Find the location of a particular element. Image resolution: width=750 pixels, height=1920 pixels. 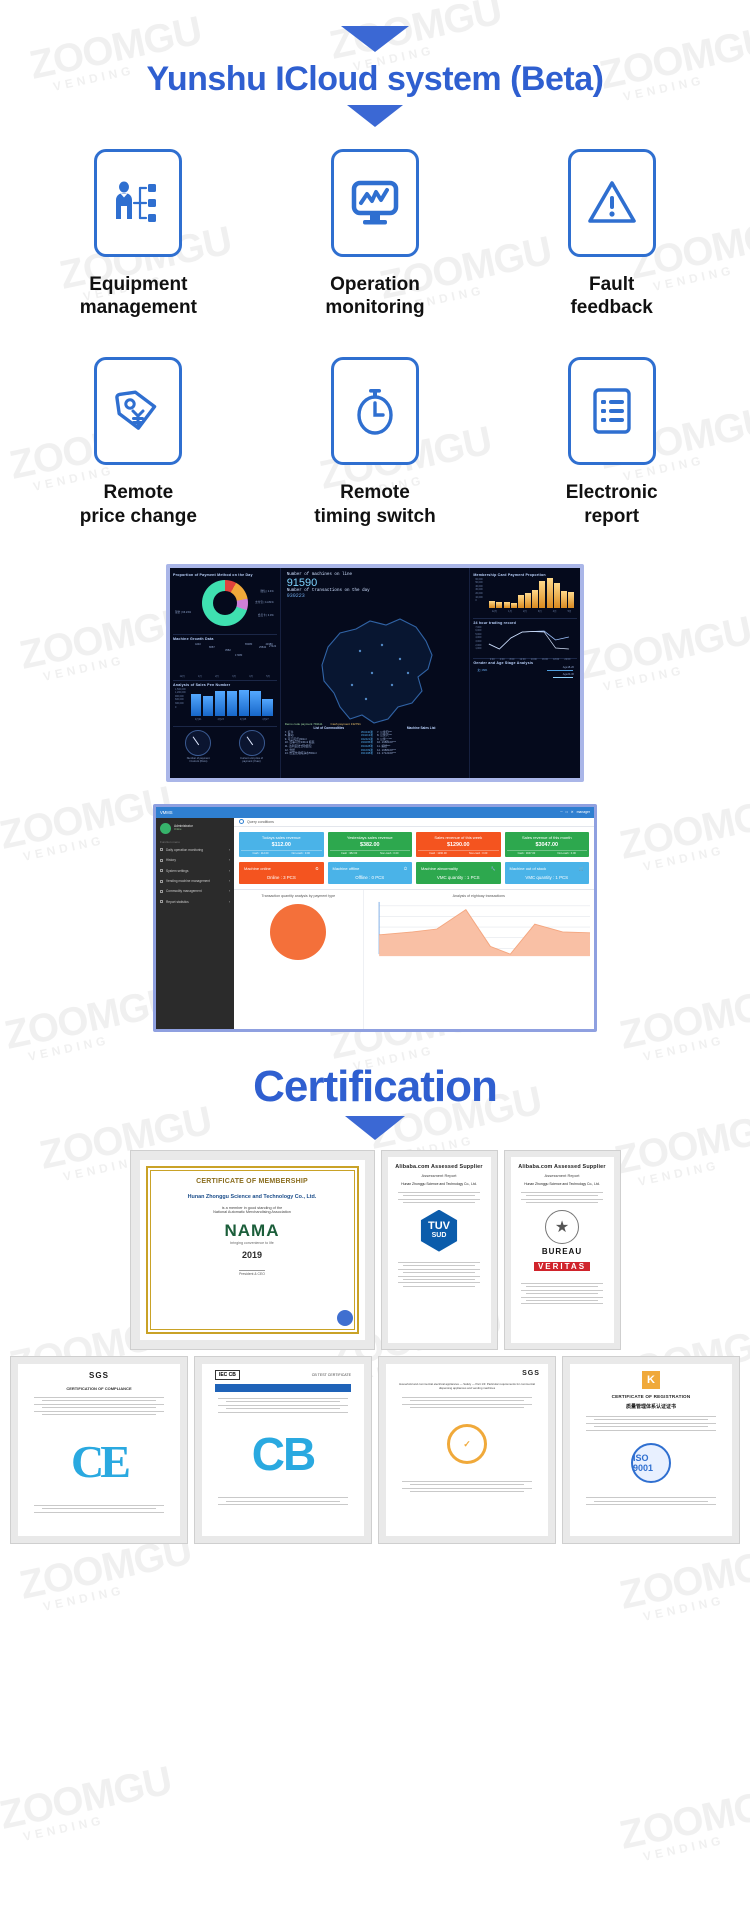

certificate-inner: IEC CB CB TEST CERTIFICATE CB is located at coordinates (283, 1449).